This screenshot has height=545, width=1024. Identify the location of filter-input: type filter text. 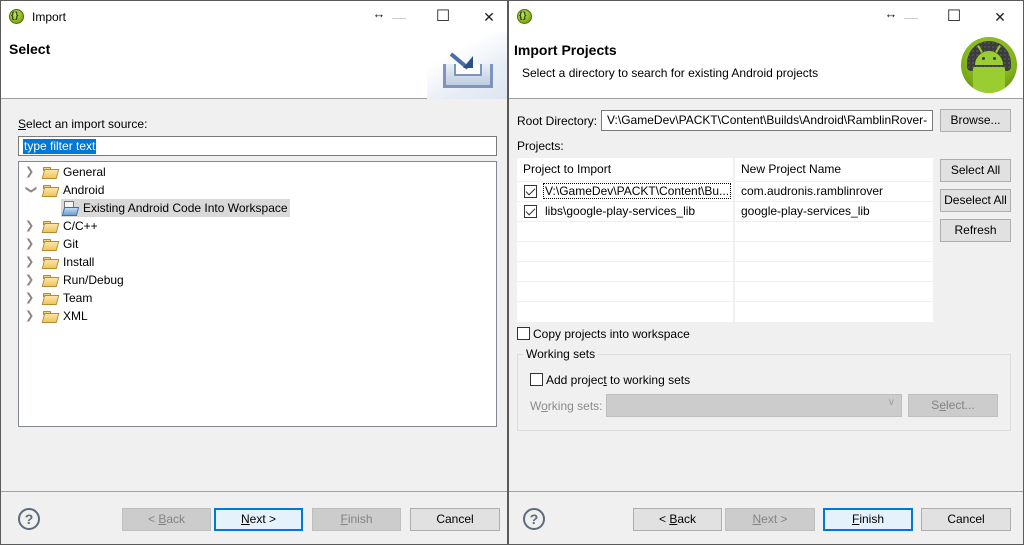
(257, 146).